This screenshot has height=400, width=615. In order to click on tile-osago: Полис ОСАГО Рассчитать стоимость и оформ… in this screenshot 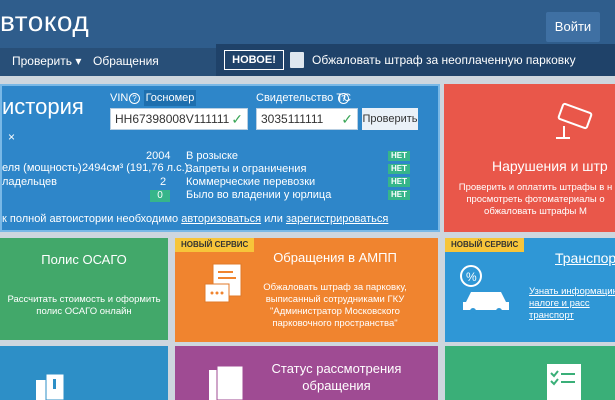, I will do `click(84, 289)`.